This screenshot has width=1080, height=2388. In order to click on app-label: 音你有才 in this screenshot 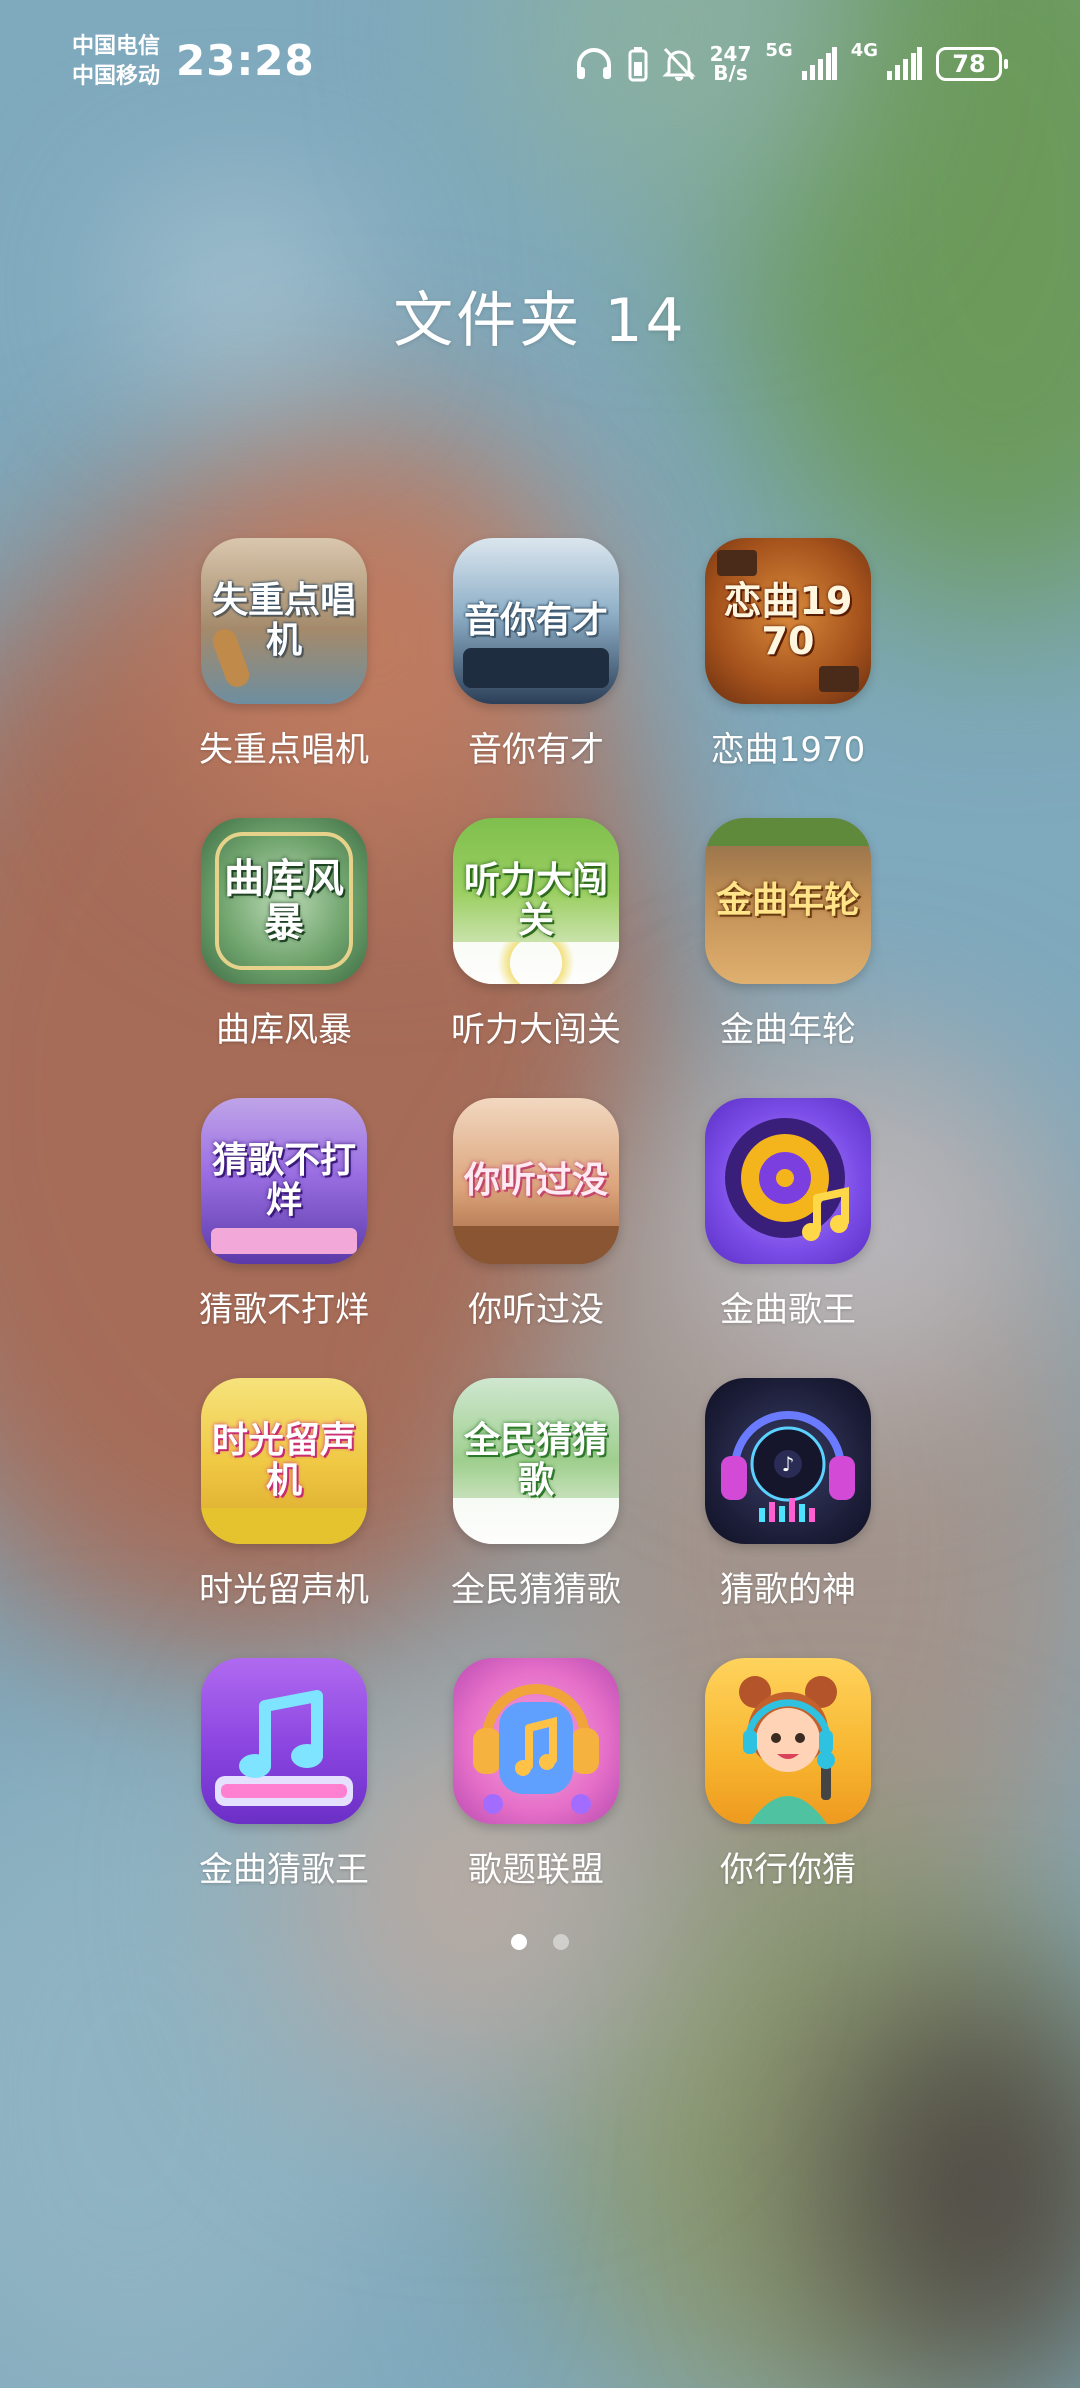, I will do `click(536, 750)`.